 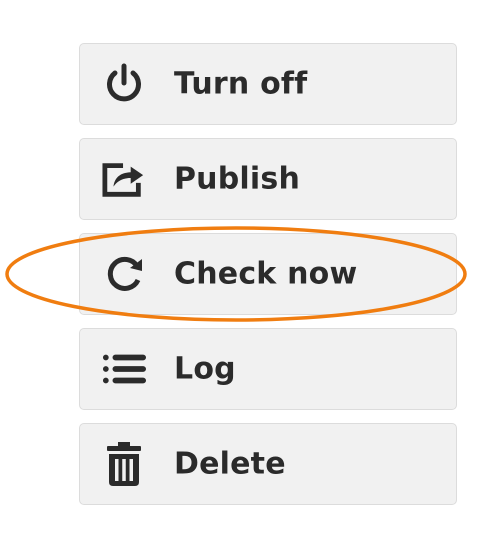 I want to click on delete-button: Delete, so click(x=268, y=464).